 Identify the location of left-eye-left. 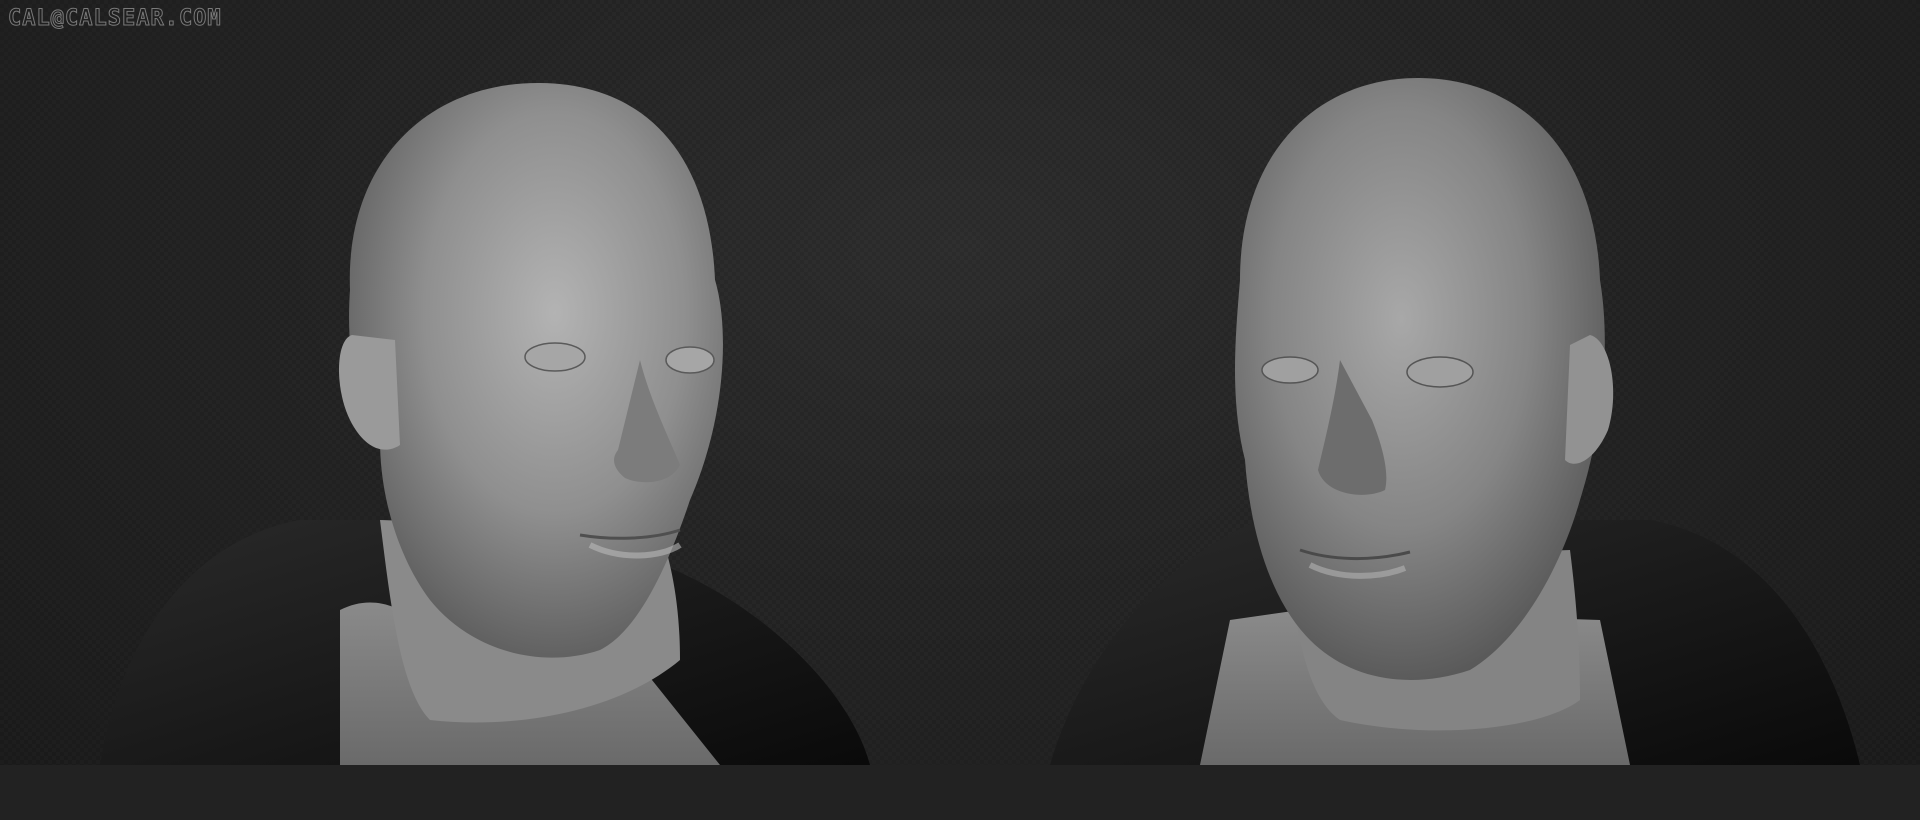
(555, 357).